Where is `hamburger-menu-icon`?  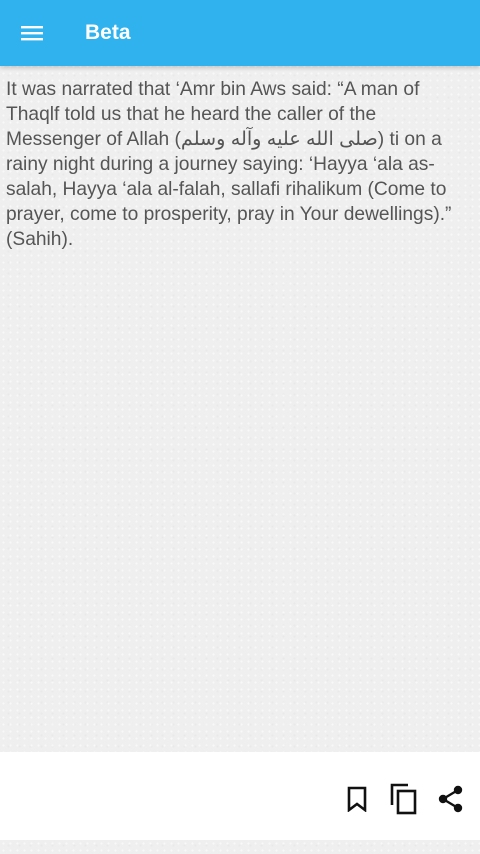
hamburger-menu-icon is located at coordinates (32, 33).